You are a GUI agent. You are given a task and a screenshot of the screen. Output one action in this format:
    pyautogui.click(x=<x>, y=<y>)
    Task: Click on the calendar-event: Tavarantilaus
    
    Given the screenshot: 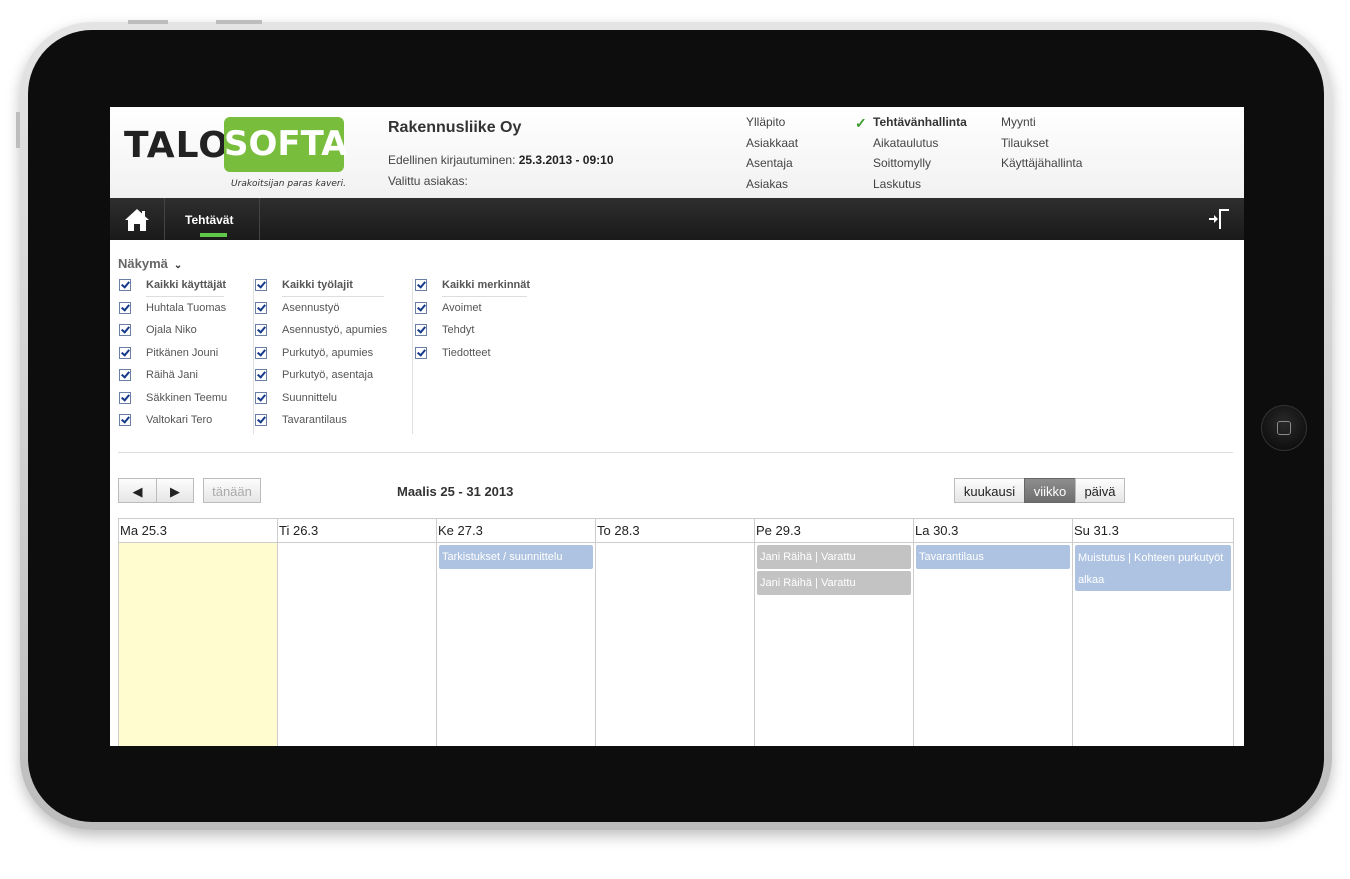 What is the action you would take?
    pyautogui.click(x=993, y=557)
    